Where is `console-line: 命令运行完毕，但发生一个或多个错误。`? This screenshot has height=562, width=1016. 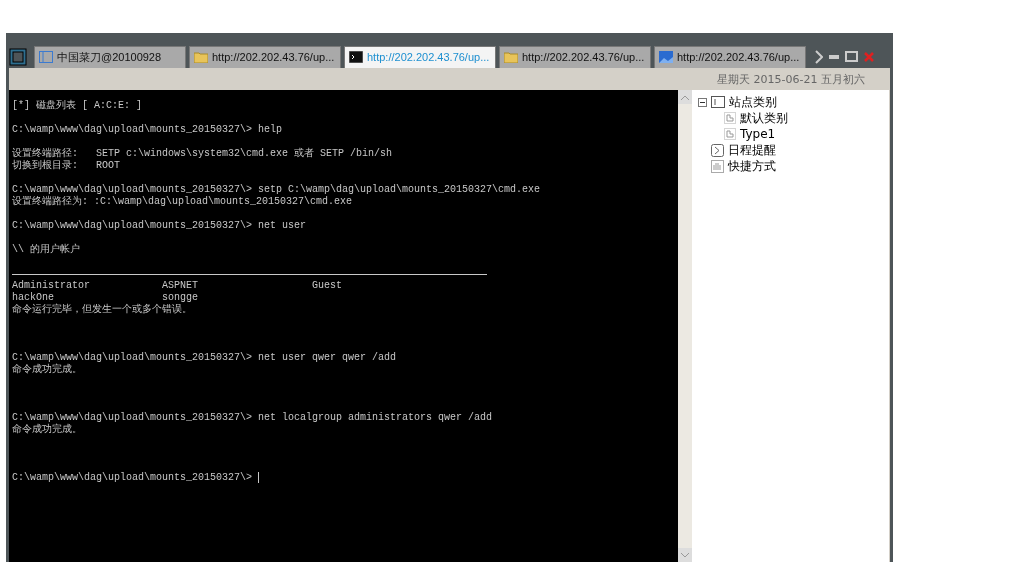 console-line: 命令运行完毕，但发生一个或多个错误。 is located at coordinates (102, 309).